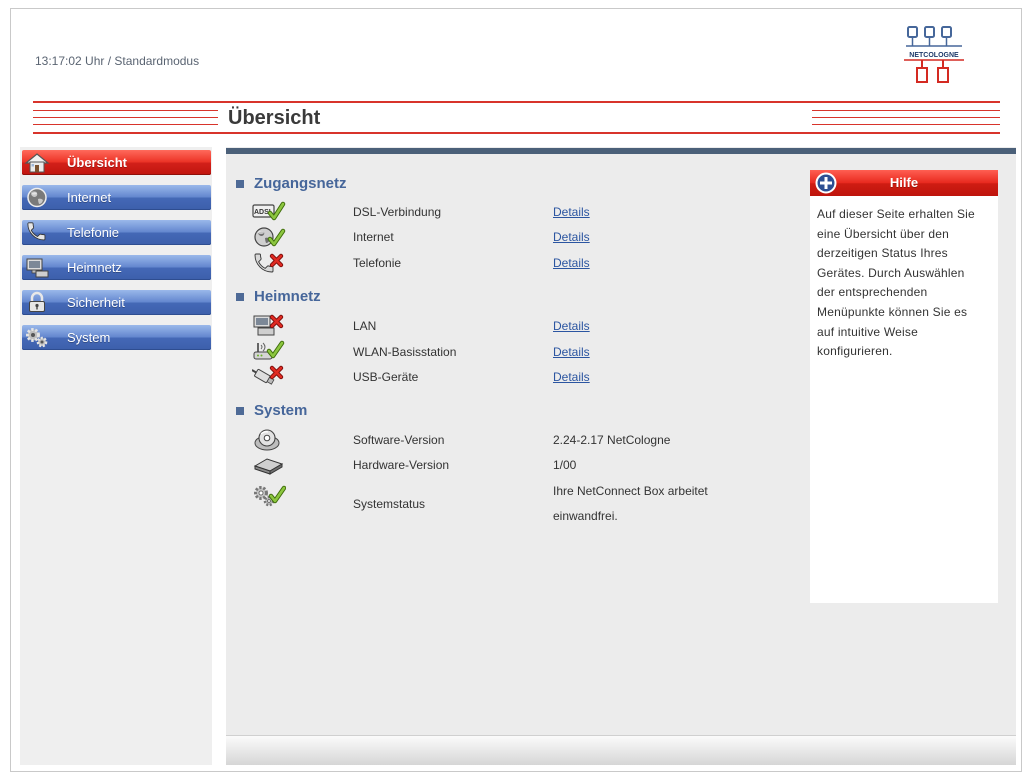 This screenshot has height=779, width=1032. I want to click on row-label: Software-Version, so click(399, 440).